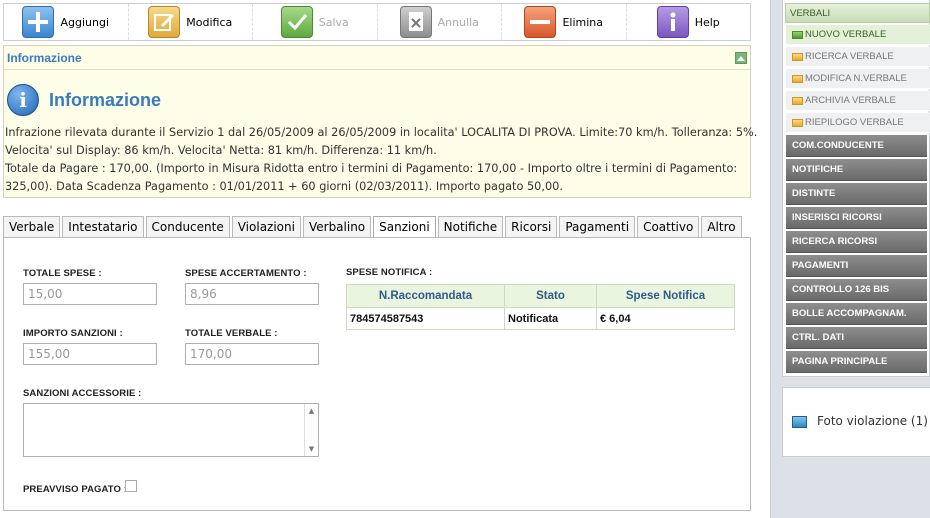 This screenshot has height=518, width=930. Describe the element at coordinates (62, 273) in the screenshot. I see `totale-spese-label: TOTALE SPESE :` at that location.